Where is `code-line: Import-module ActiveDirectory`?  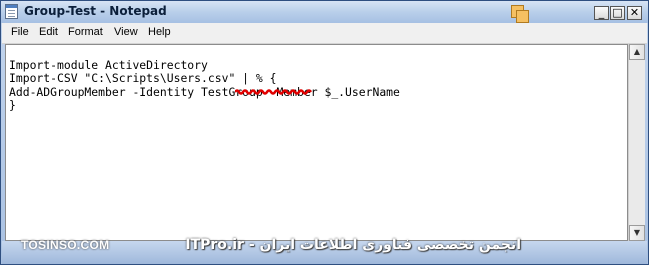
code-line: Import-module ActiveDirectory is located at coordinates (108, 64).